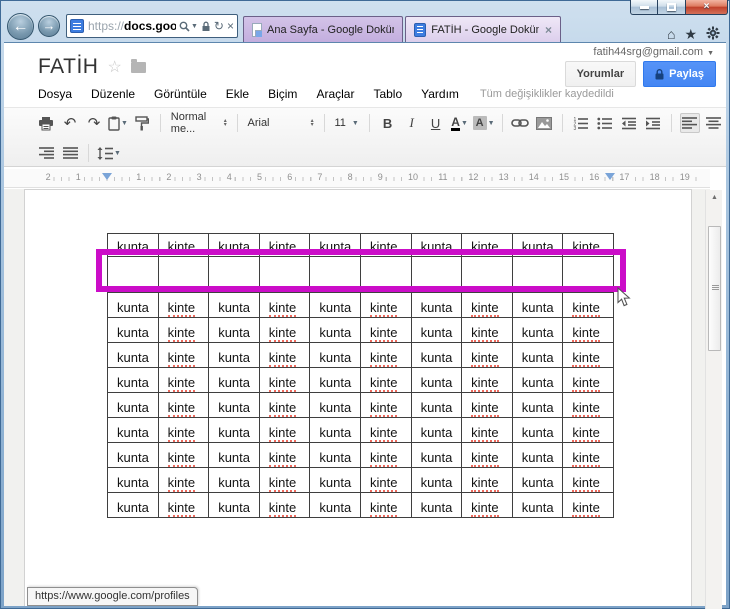 The width and height of the screenshot is (730, 609). What do you see at coordinates (714, 288) in the screenshot?
I see `scrollbar-thumb` at bounding box center [714, 288].